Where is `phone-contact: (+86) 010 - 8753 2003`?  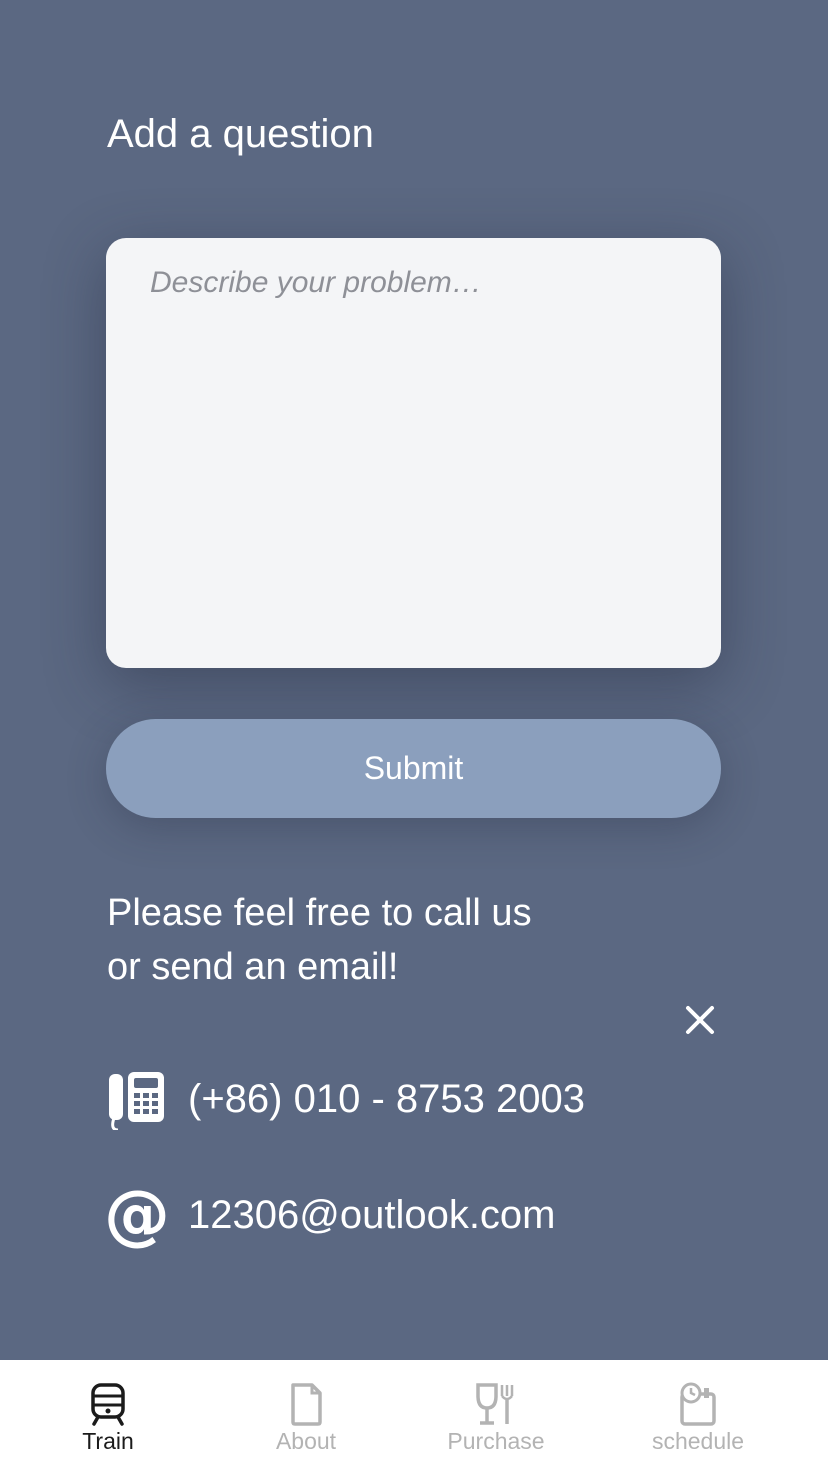
phone-contact: (+86) 010 - 8753 2003 is located at coordinates (345, 1099).